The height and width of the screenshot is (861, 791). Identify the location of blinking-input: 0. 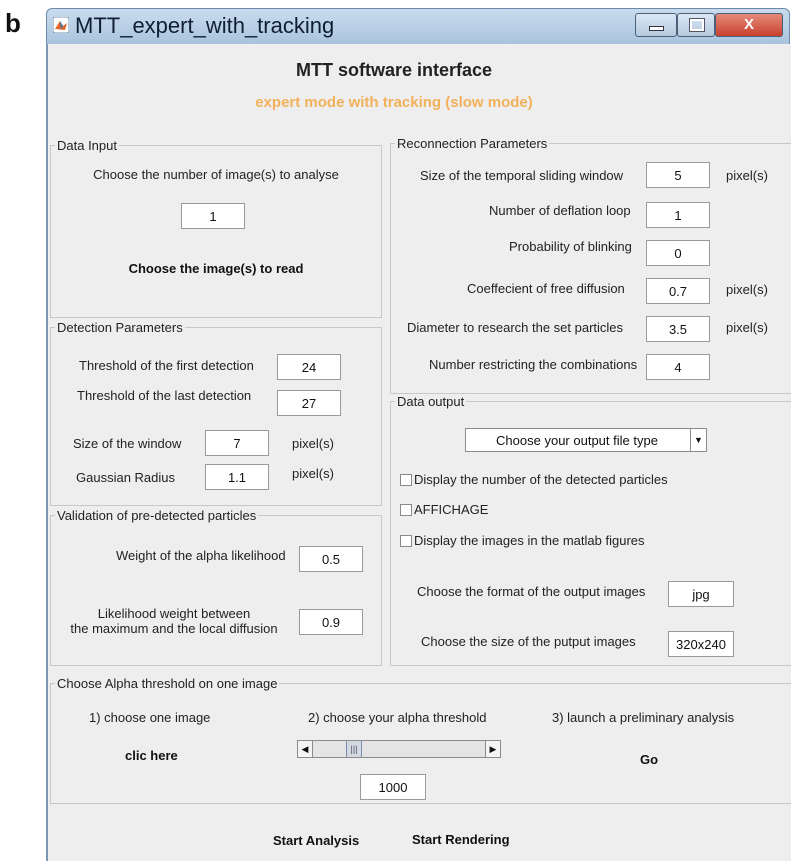
(678, 253).